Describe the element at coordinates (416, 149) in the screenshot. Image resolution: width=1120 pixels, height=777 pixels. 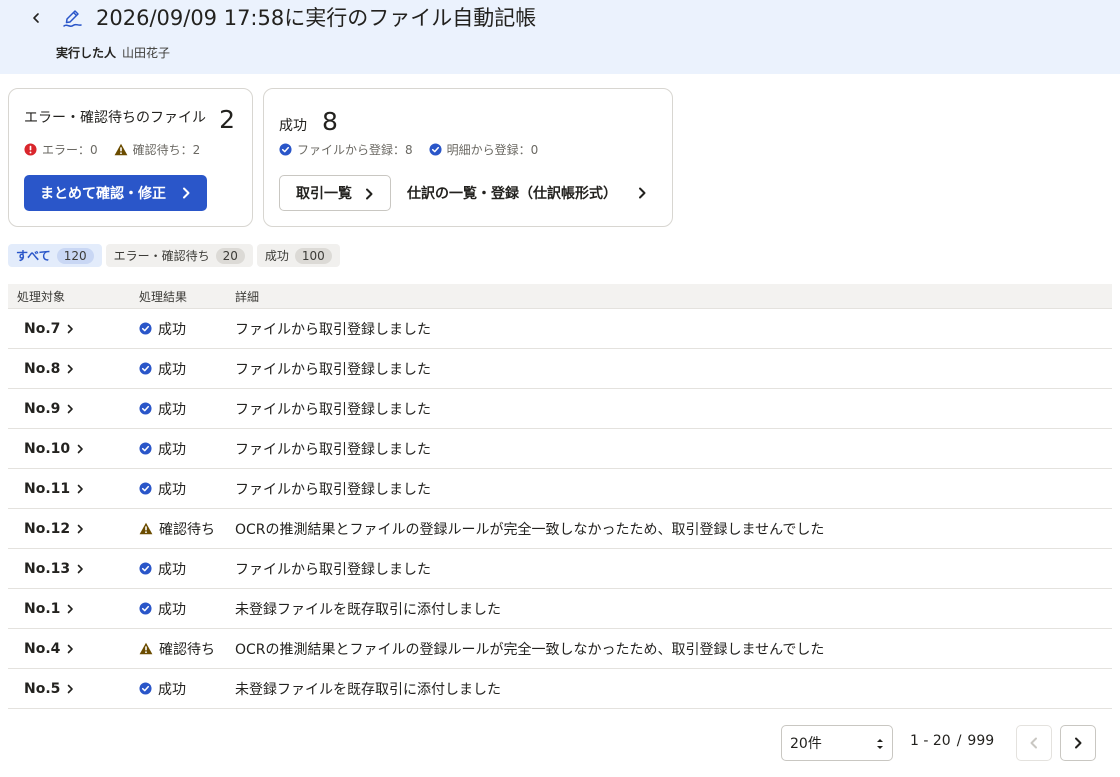
I see `success-summary-stats: ファイルから登録：8 明細から登録：0` at that location.